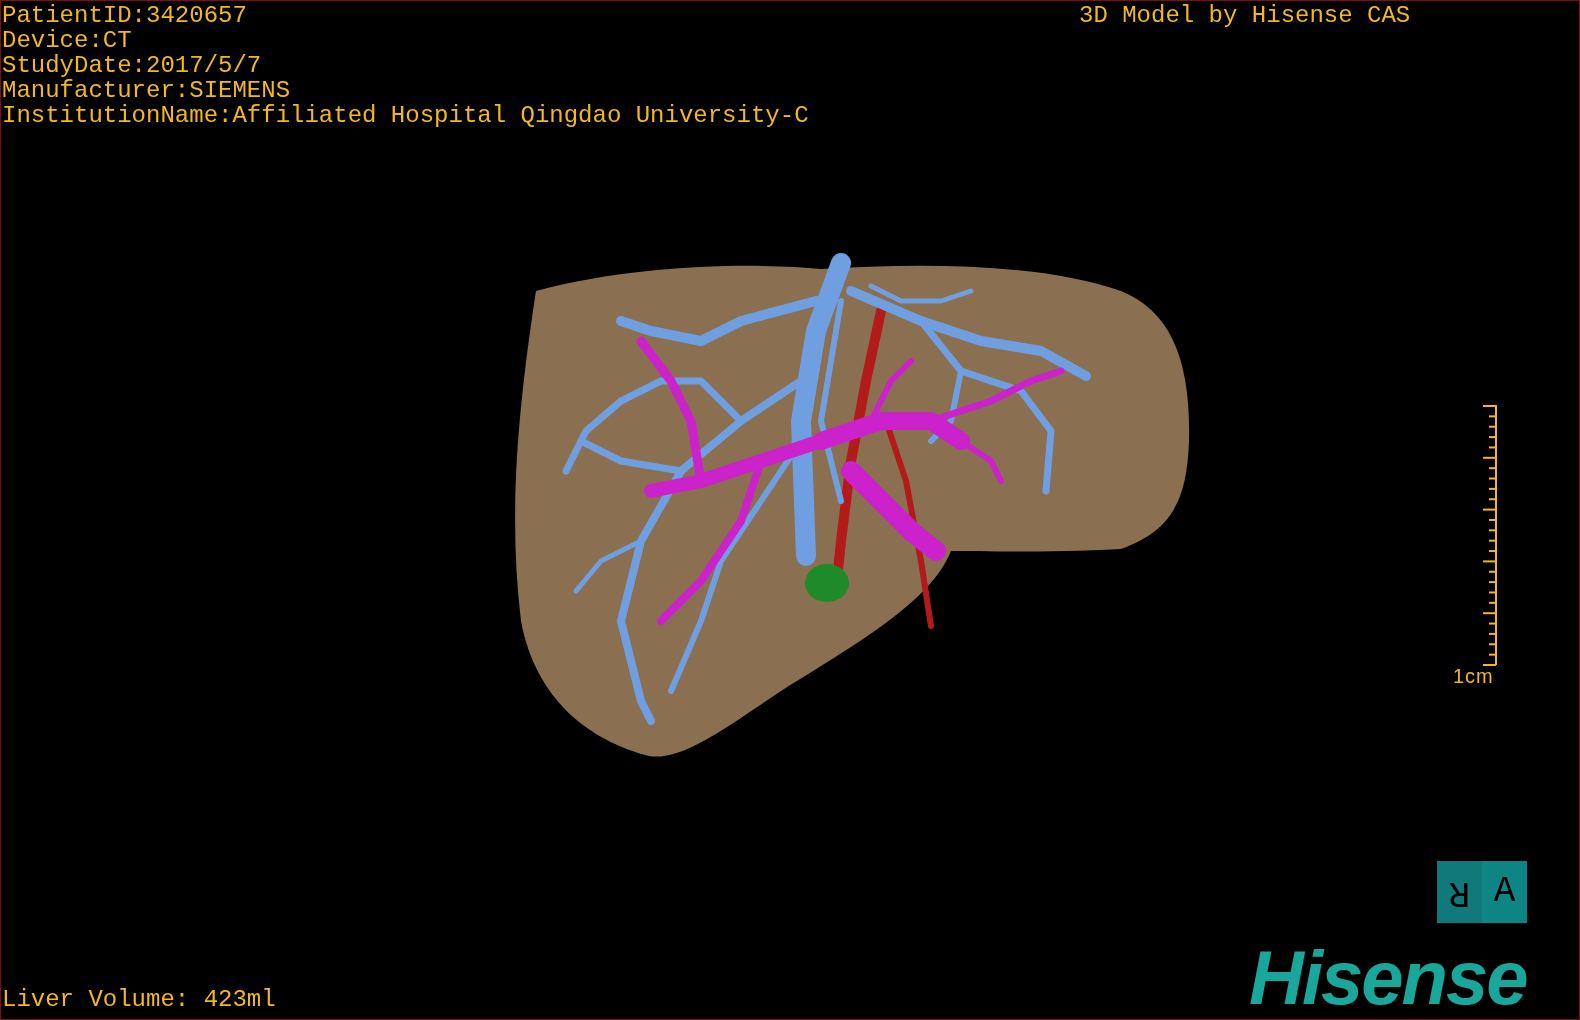  I want to click on scale-label: 1cm, so click(1473, 676).